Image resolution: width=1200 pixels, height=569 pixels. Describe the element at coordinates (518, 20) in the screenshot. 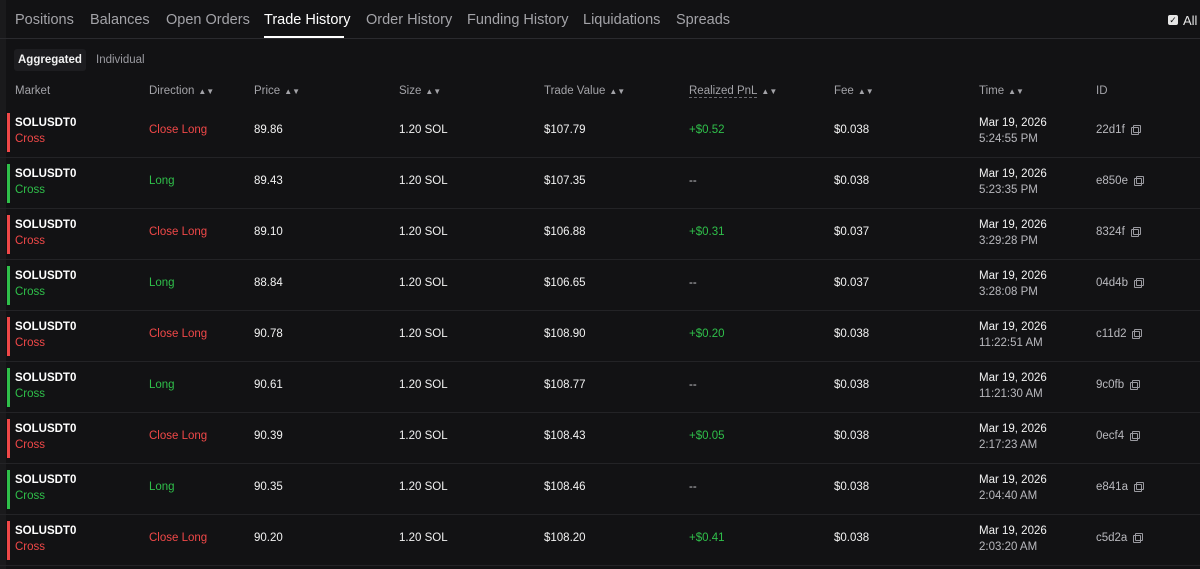

I see `tab-funding-history: Funding History` at that location.